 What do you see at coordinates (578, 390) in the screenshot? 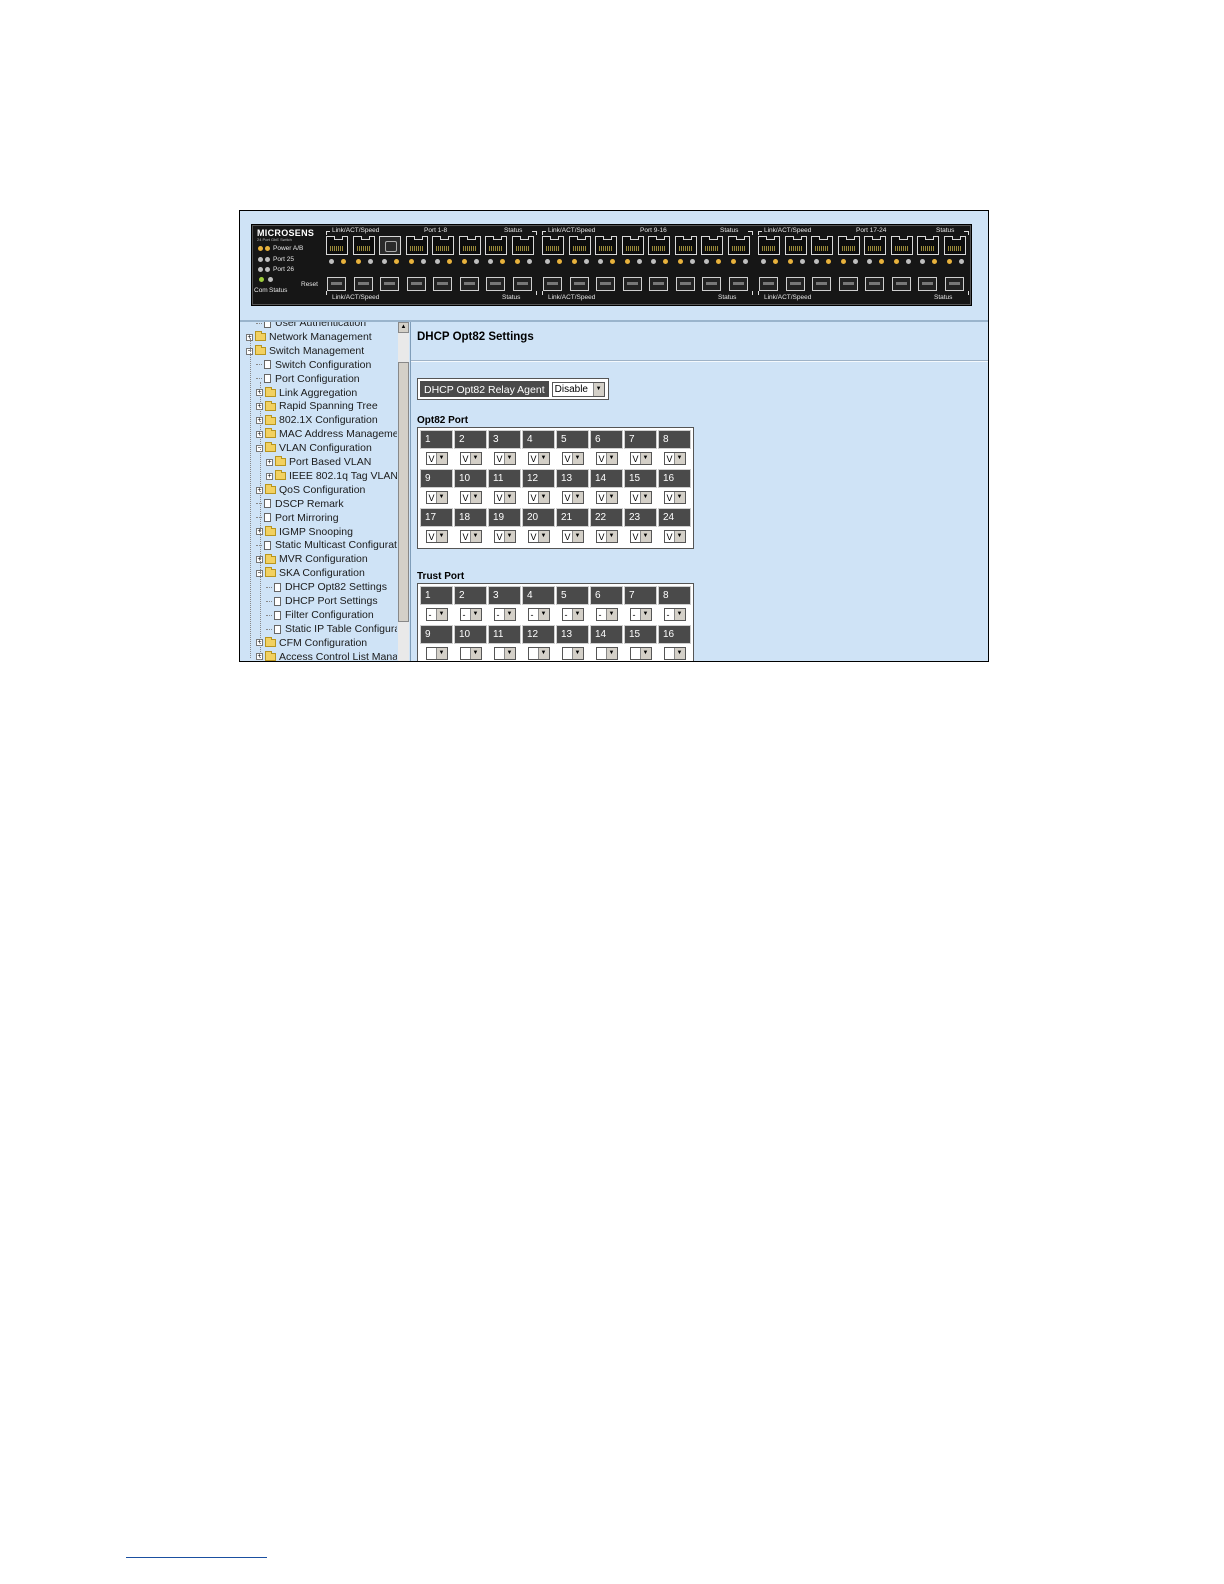
I see `relay-agent-select: Disable ▼` at bounding box center [578, 390].